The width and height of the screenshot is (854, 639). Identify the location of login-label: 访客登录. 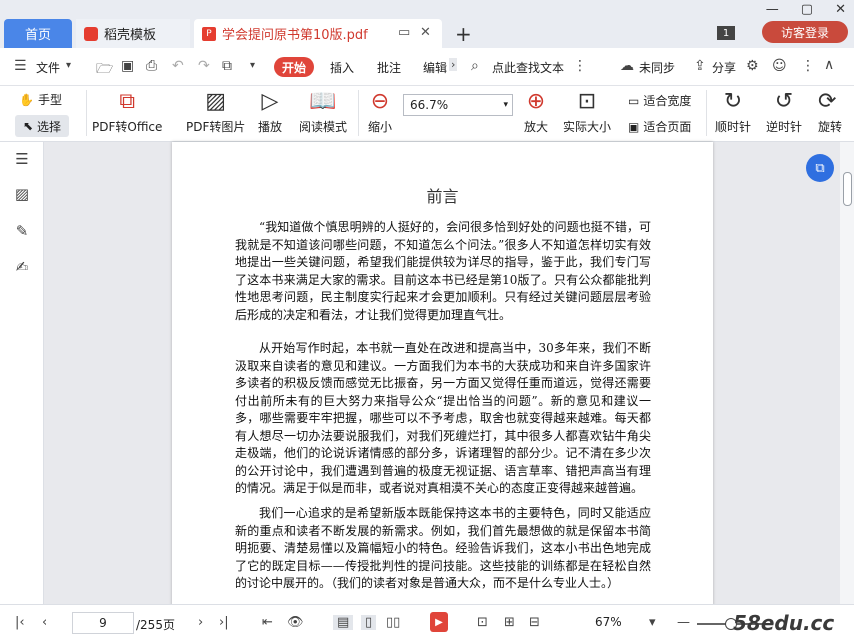
(804, 32).